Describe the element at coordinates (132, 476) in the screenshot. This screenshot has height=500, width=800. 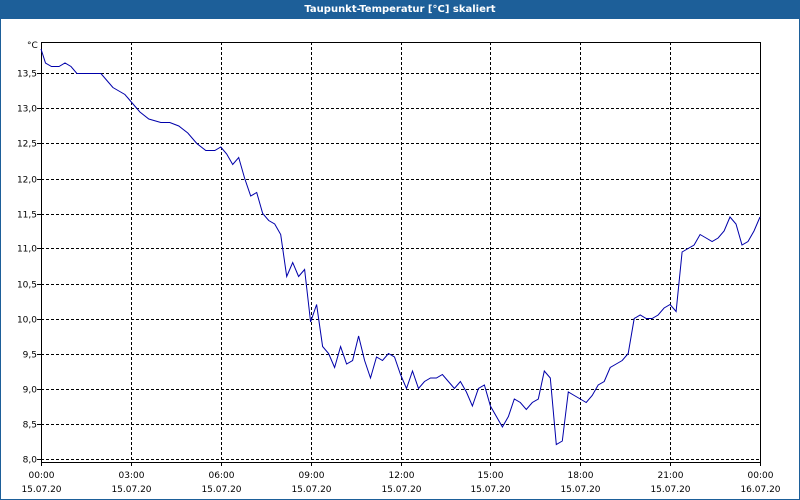
I see `x-tick-time-label: 03:00` at that location.